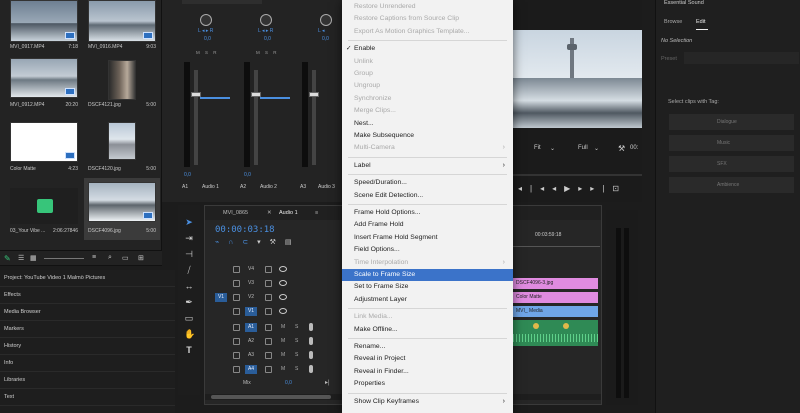  Describe the element at coordinates (87, 380) in the screenshot. I see `panel-libraries: Libraries` at that location.